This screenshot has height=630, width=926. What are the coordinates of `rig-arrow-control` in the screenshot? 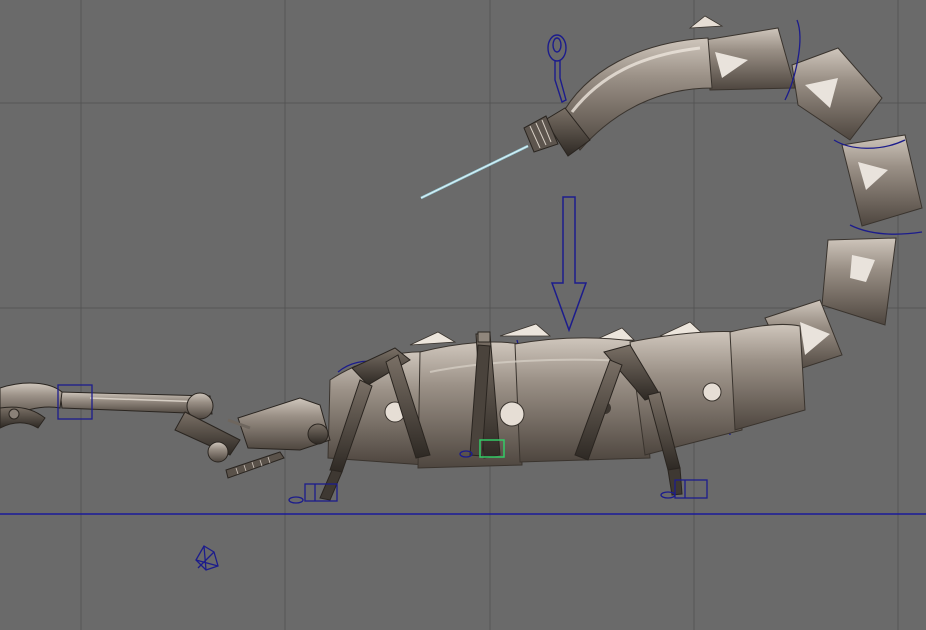 It's located at (569, 264).